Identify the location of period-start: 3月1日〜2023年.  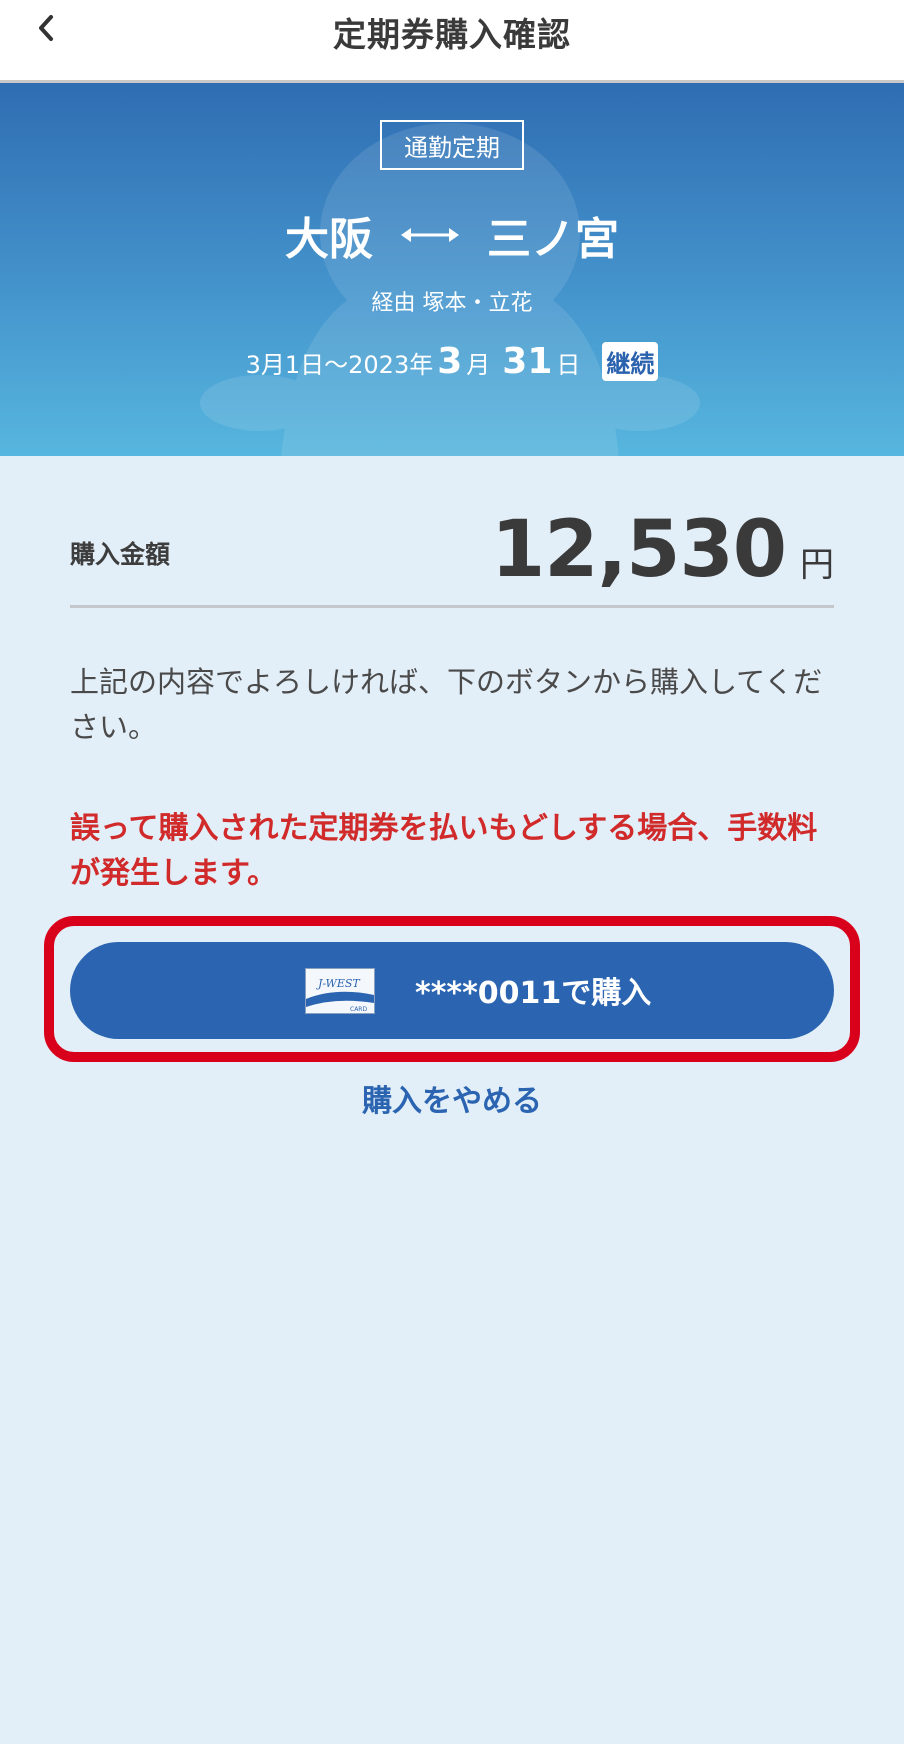
(339, 365).